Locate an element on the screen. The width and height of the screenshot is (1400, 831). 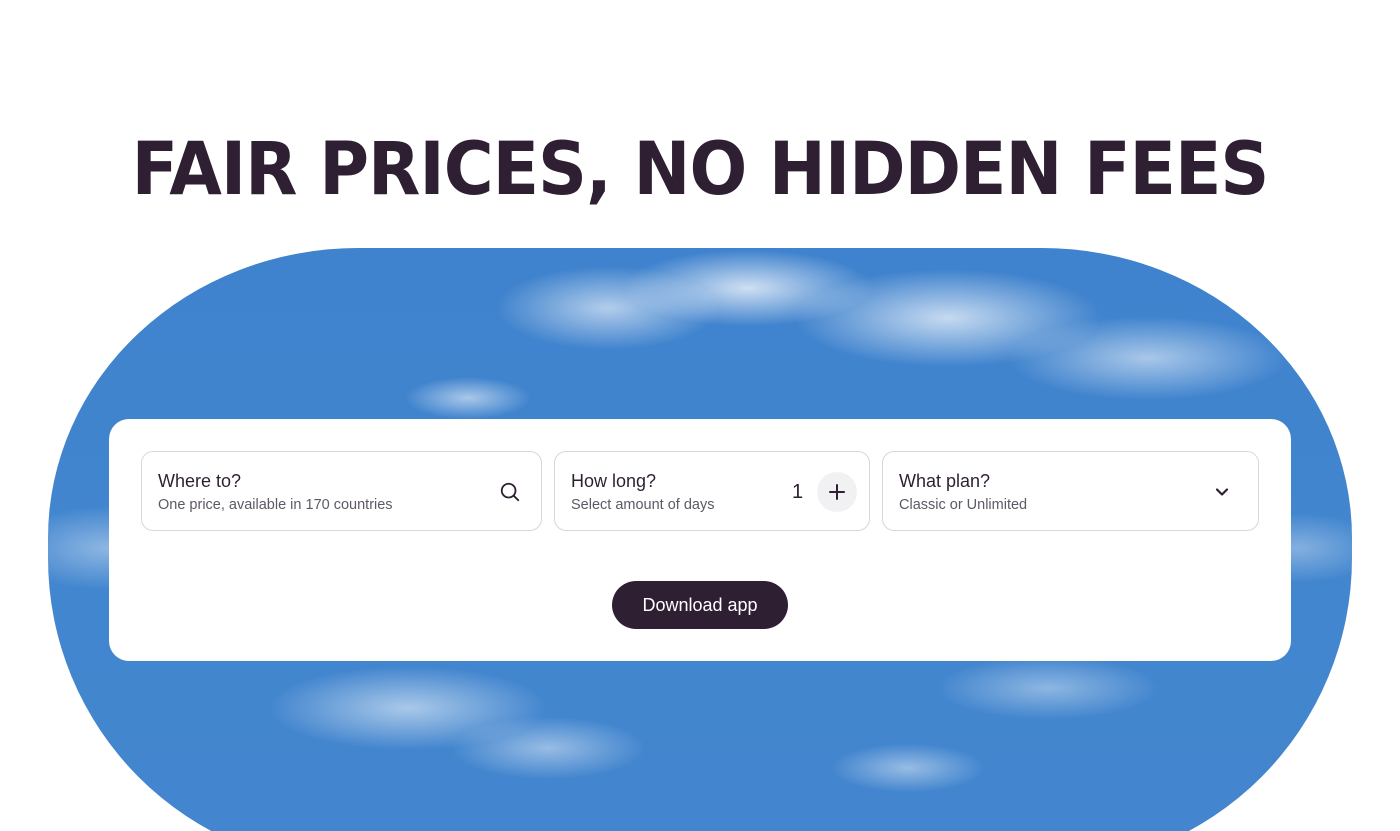
plus-icon is located at coordinates (837, 492).